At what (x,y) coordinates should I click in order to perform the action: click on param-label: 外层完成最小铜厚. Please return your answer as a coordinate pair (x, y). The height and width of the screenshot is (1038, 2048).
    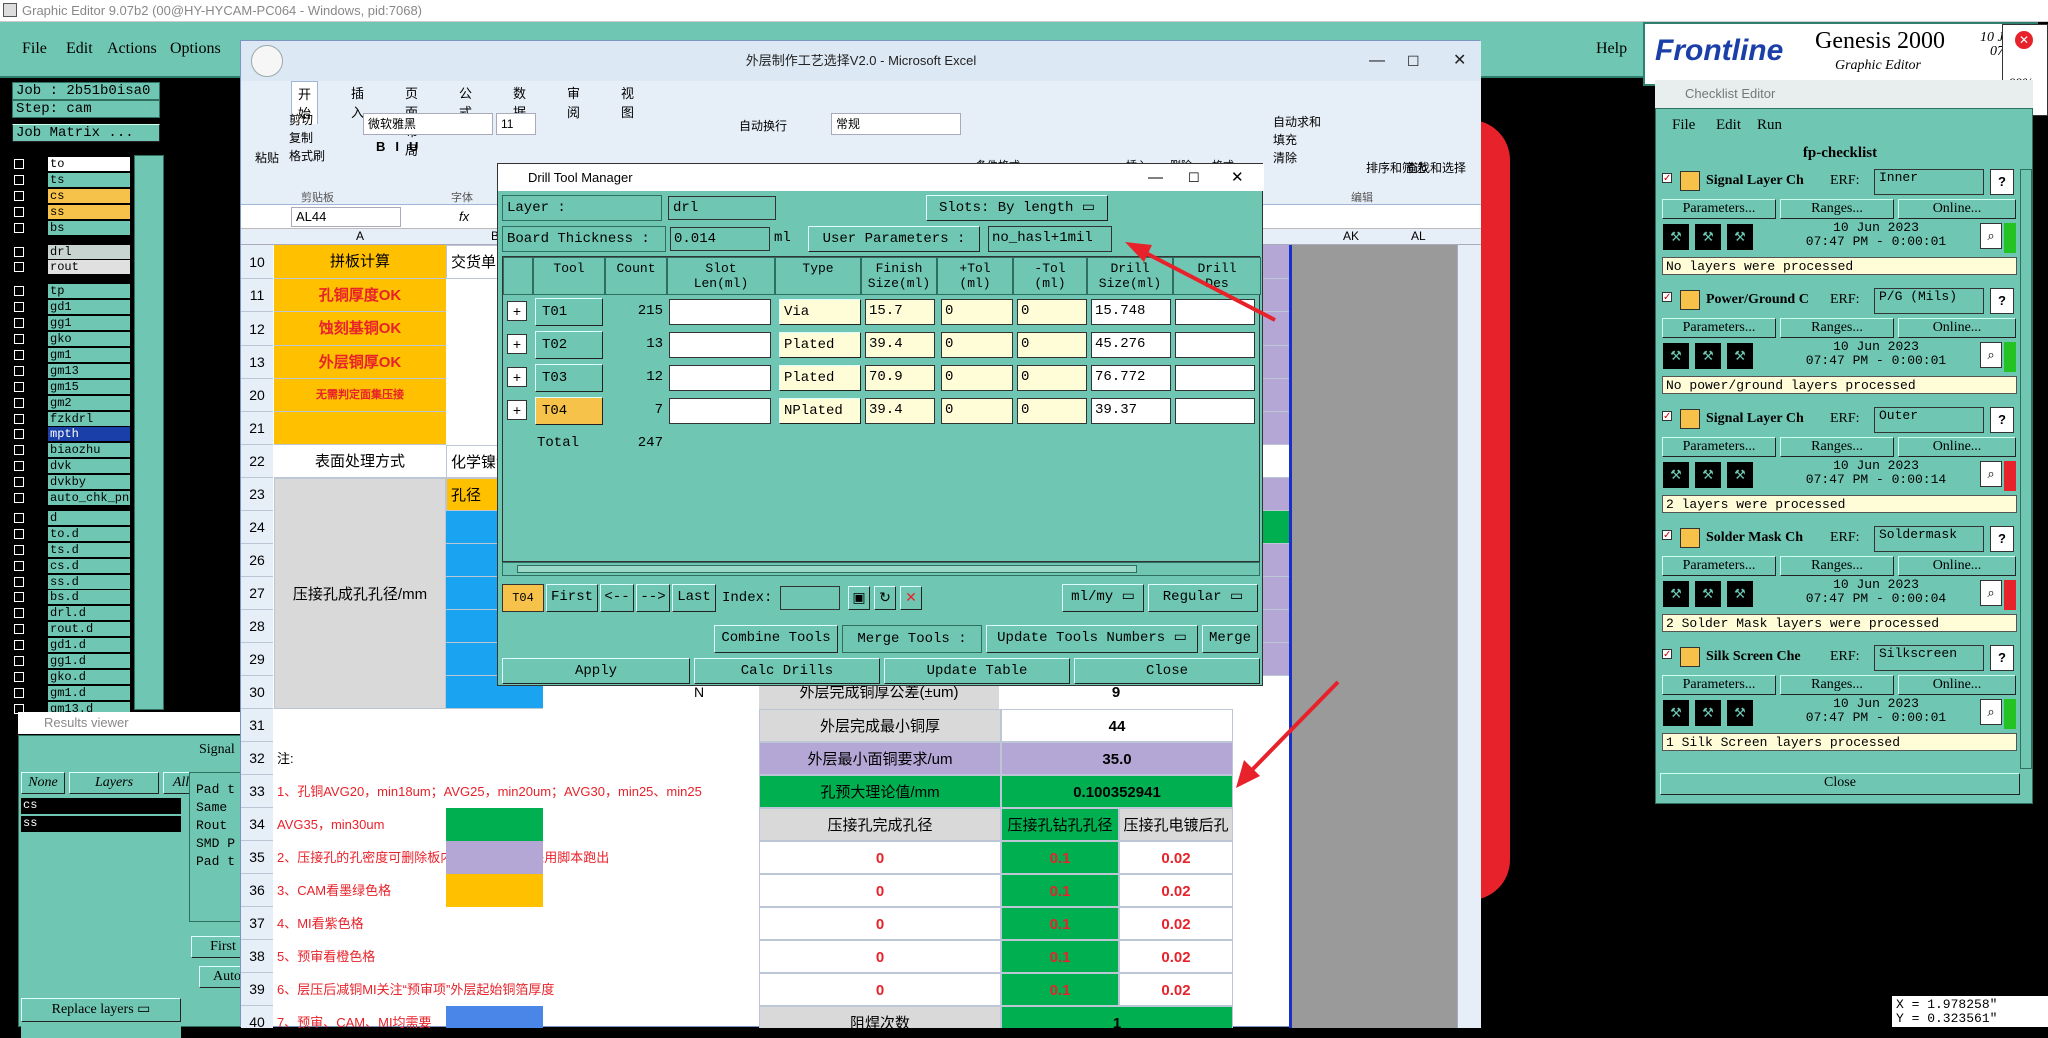
    Looking at the image, I should click on (880, 725).